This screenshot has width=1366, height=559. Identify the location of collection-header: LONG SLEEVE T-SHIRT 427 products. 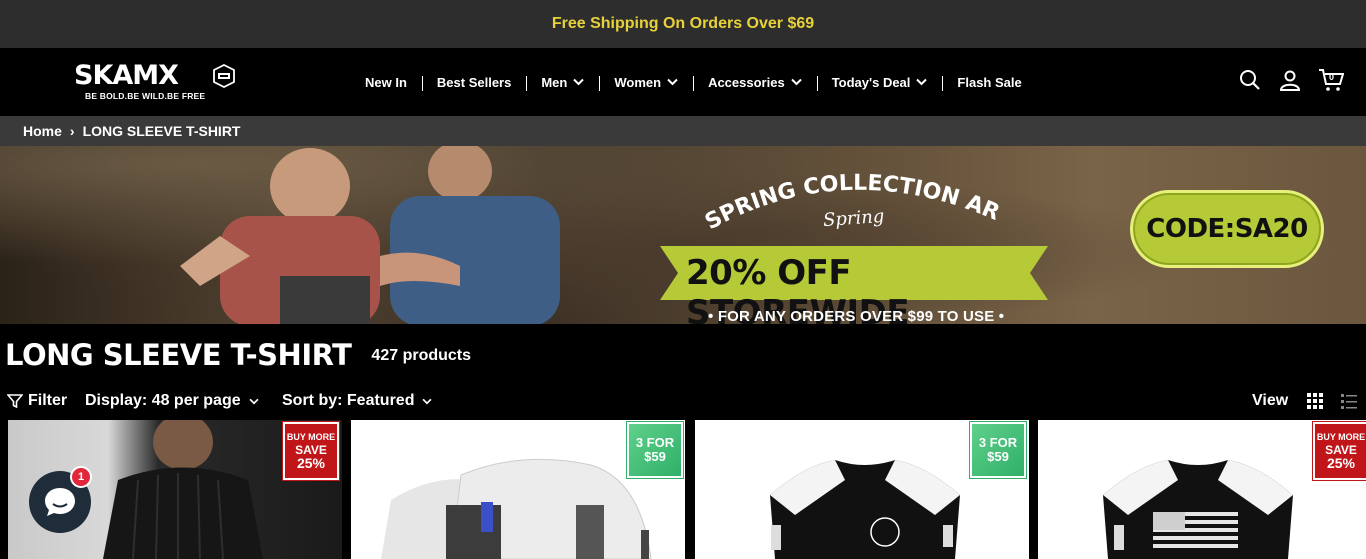
(683, 355).